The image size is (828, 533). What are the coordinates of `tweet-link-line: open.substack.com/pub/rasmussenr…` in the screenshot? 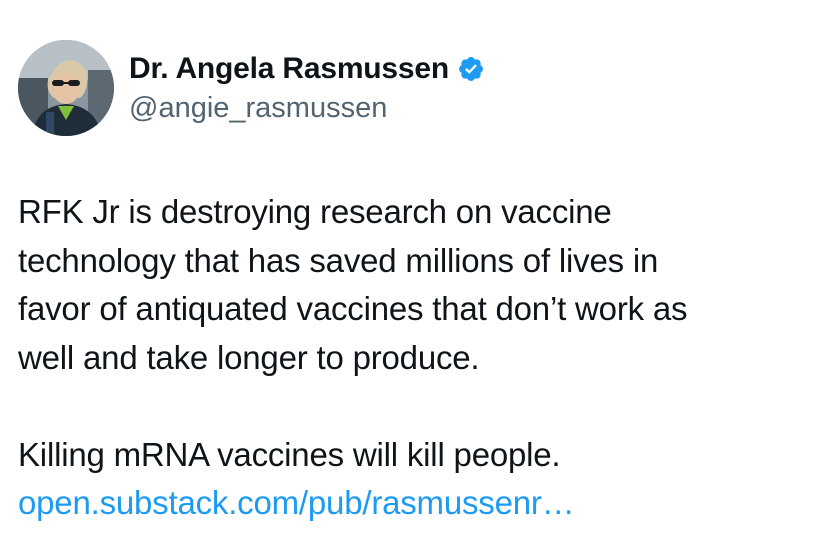 It's located at (418, 503).